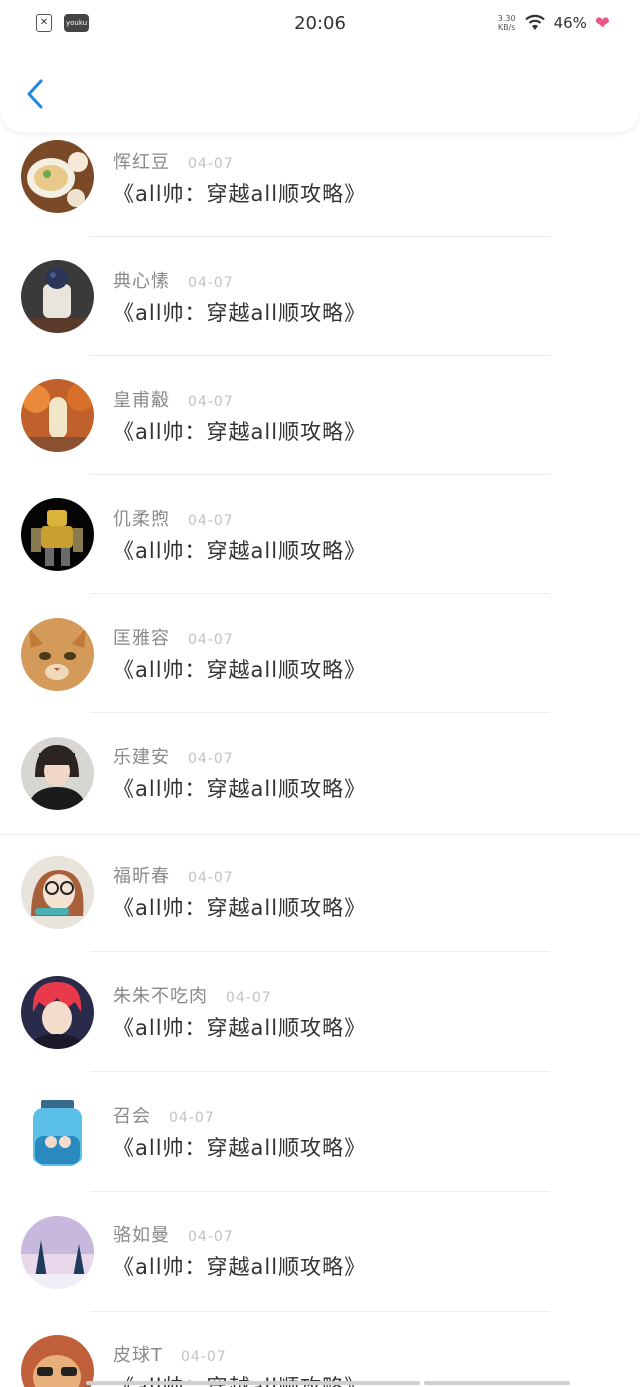 The image size is (640, 1387). What do you see at coordinates (320, 834) in the screenshot?
I see `section-divider` at bounding box center [320, 834].